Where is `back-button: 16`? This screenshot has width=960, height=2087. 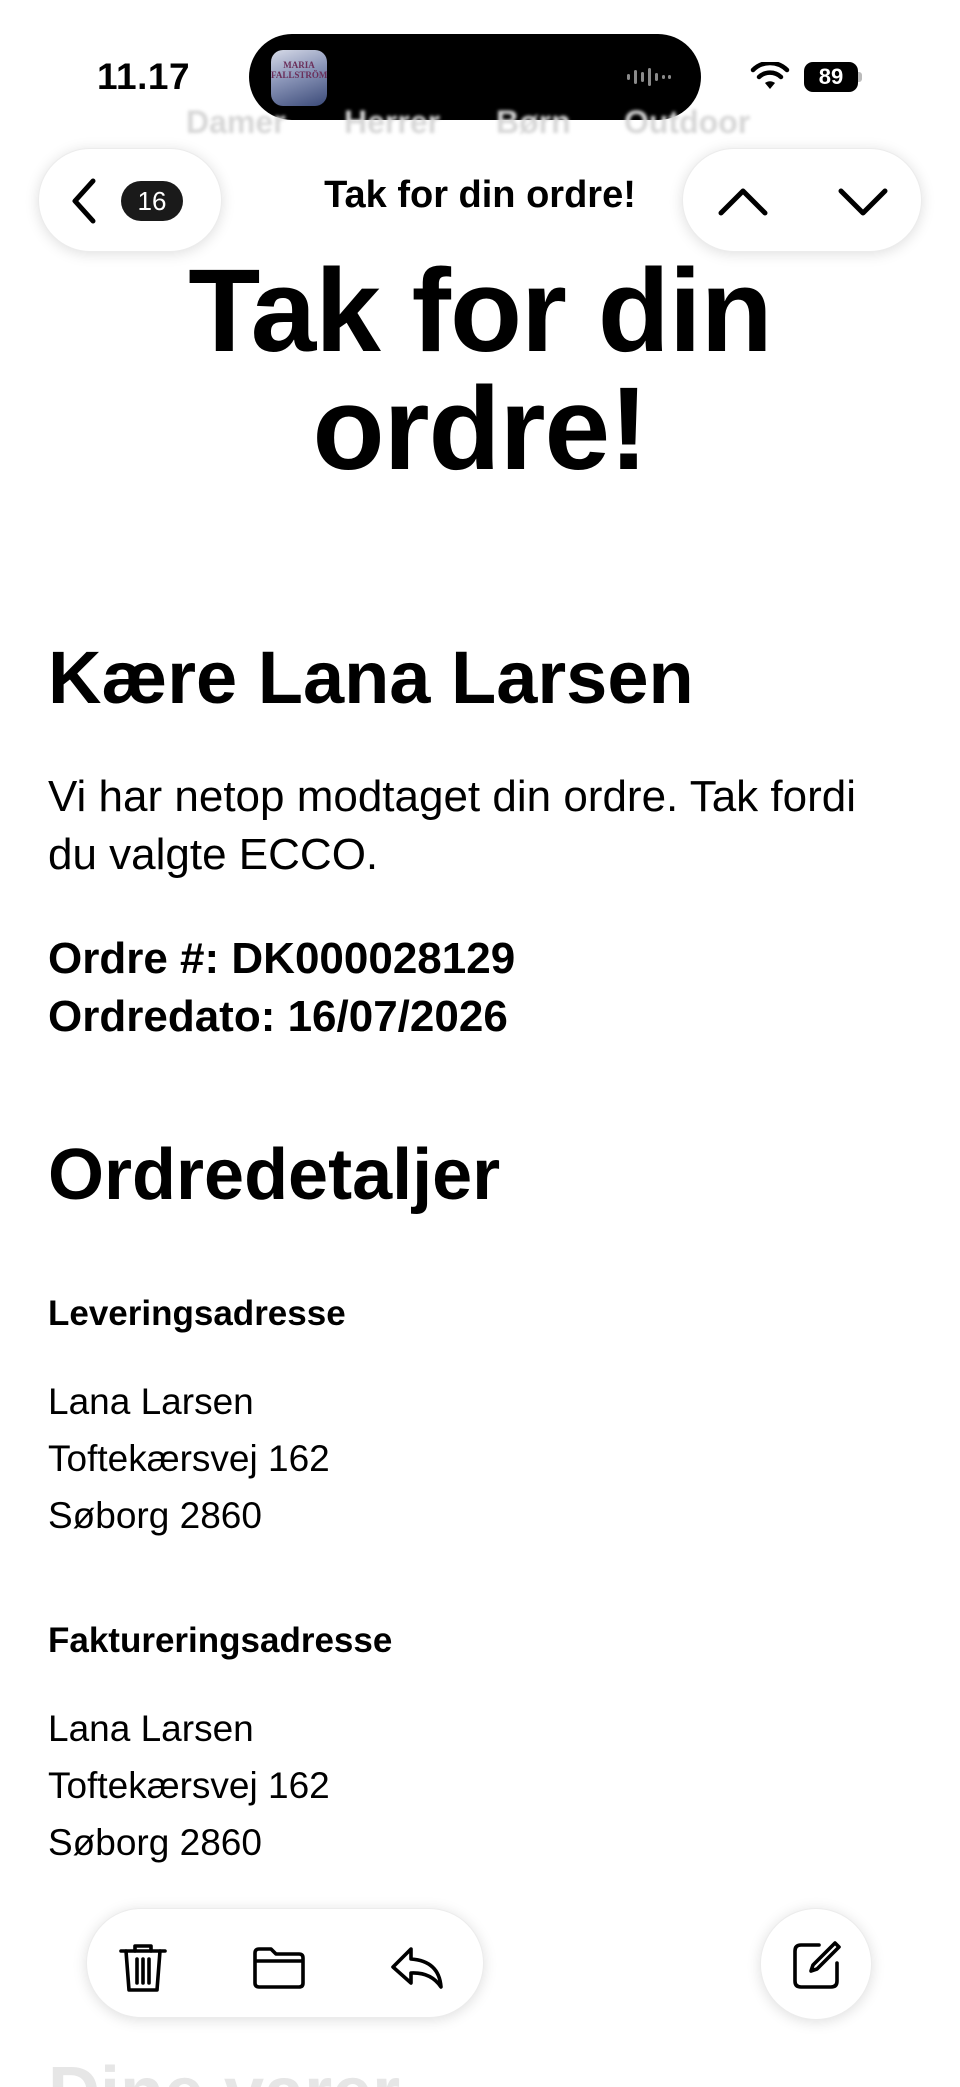
back-button: 16 is located at coordinates (130, 200).